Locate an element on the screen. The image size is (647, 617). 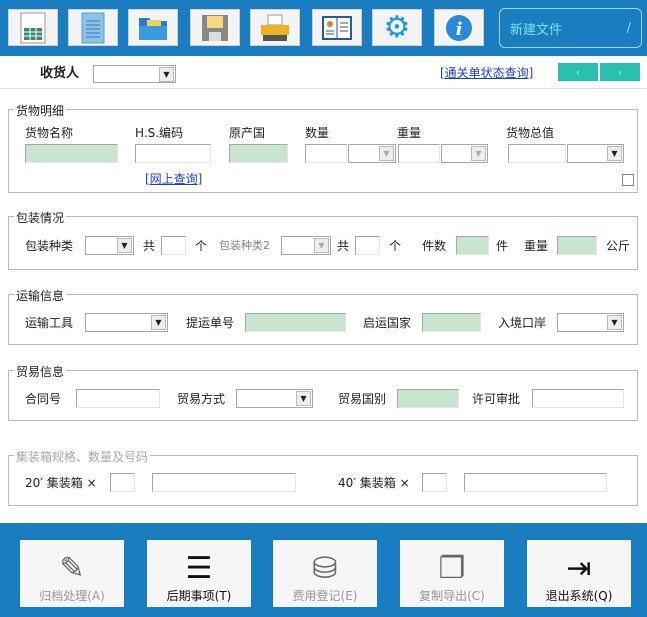
coins-icon: ⛁ is located at coordinates (325, 568).